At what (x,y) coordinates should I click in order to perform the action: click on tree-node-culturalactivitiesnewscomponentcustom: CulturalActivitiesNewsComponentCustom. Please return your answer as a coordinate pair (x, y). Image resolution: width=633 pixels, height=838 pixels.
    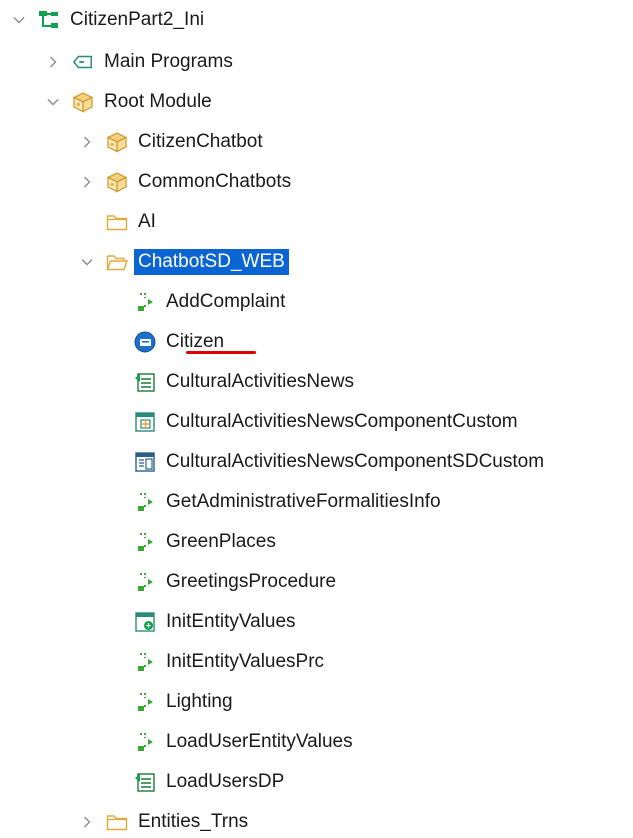
    Looking at the image, I should click on (328, 422).